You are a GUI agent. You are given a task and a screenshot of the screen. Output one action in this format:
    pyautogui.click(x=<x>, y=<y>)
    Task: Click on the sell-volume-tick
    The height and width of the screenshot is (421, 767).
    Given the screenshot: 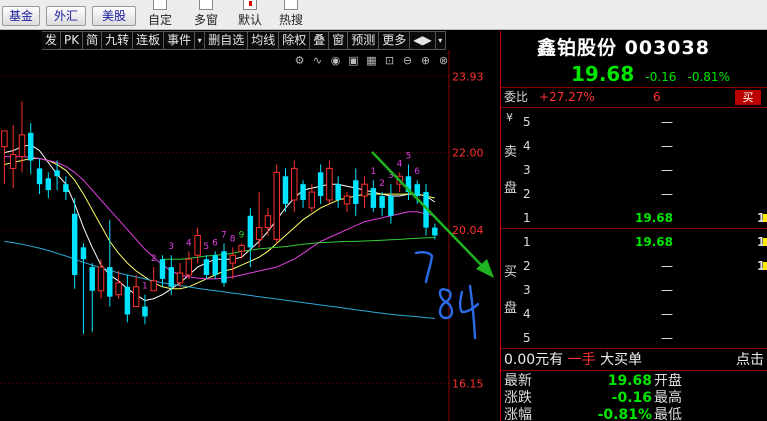 What is the action you would take?
    pyautogui.click(x=765, y=218)
    